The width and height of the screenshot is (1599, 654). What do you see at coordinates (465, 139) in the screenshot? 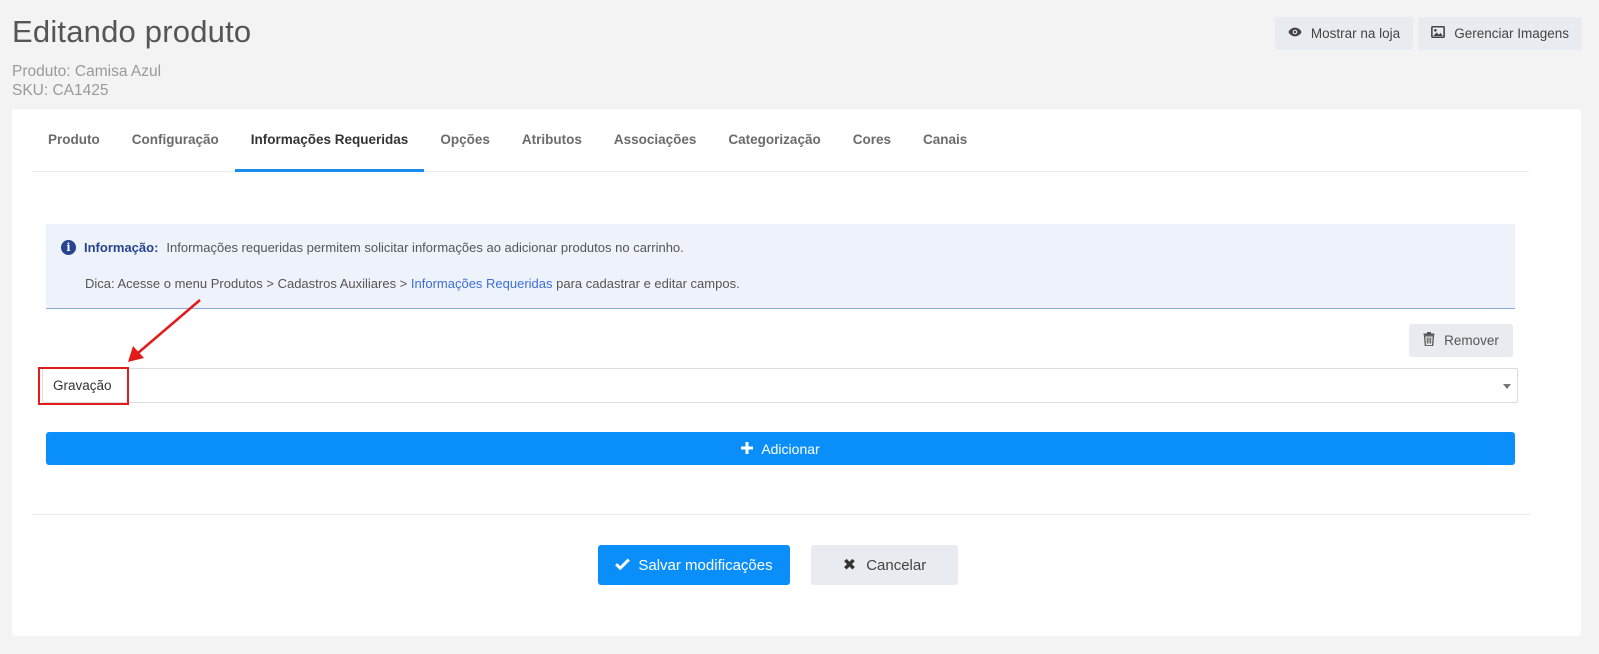
I see `tab-opcoes: Opções` at bounding box center [465, 139].